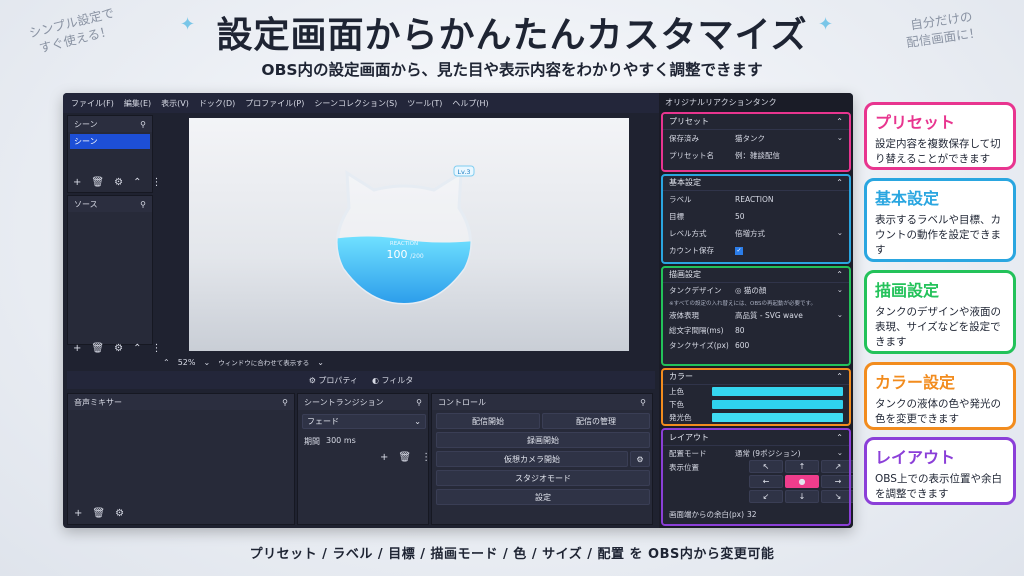 The image size is (1024, 576). I want to click on controls-title: コントロール, so click(462, 402).